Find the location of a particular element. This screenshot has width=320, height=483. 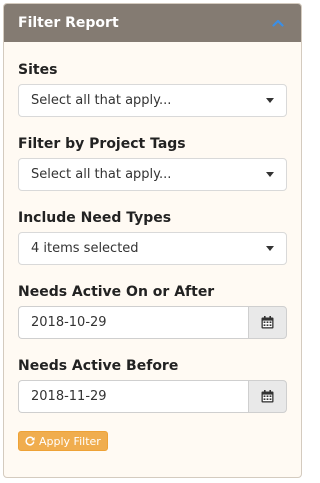

active-before-picker is located at coordinates (152, 396).